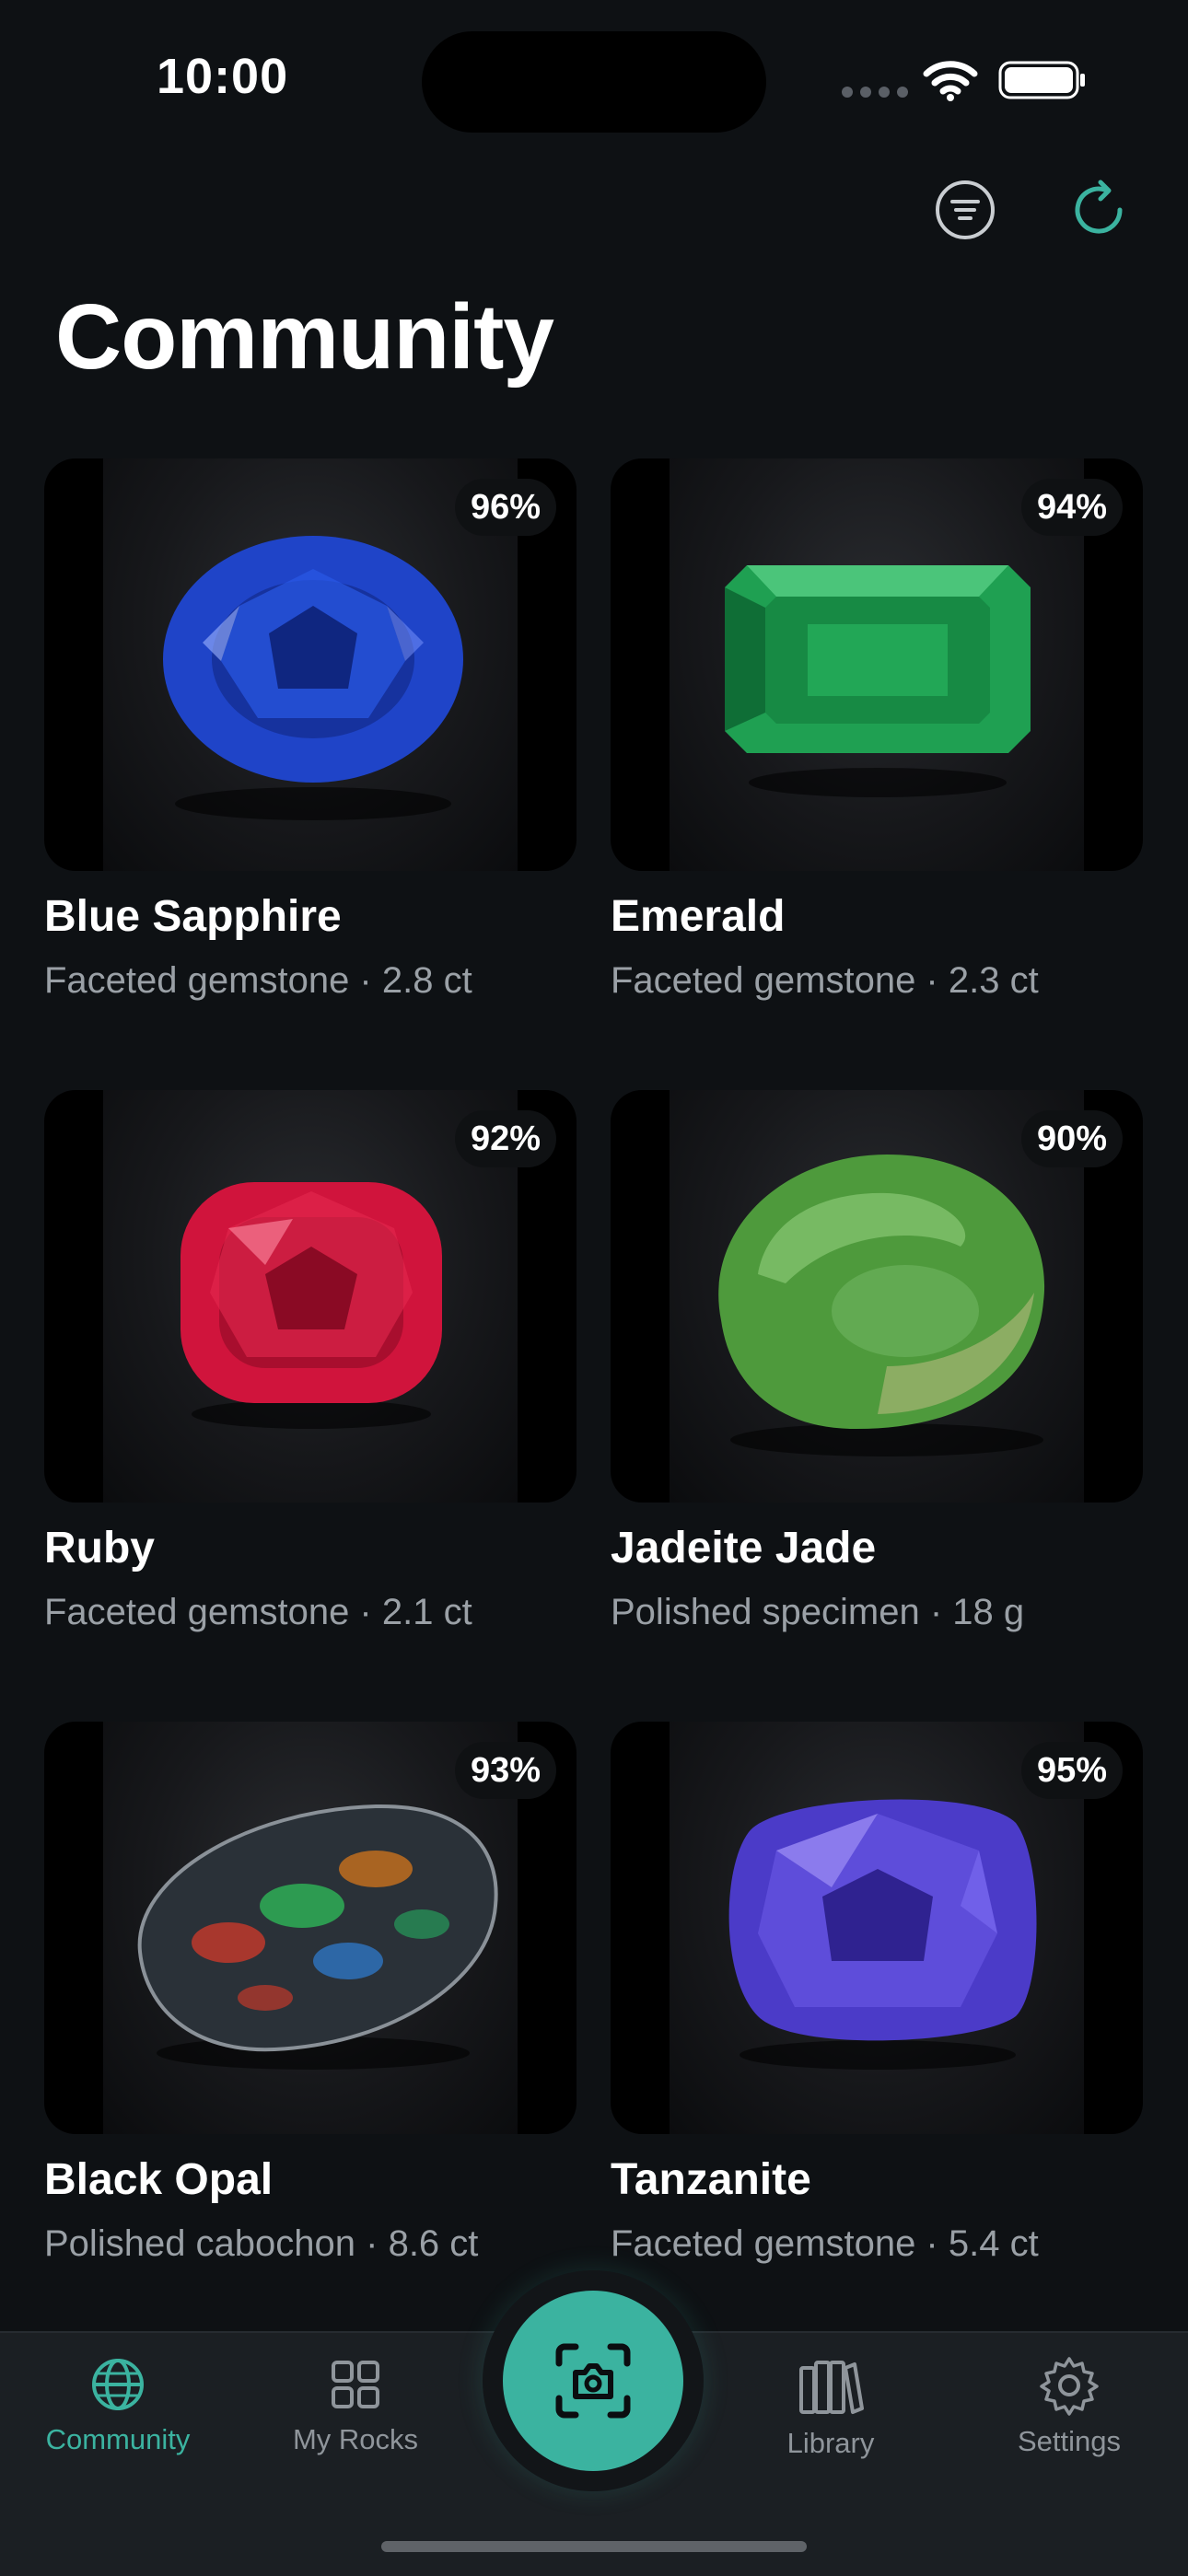  Describe the element at coordinates (159, 2179) in the screenshot. I see `gem-name: Black Opal` at that location.